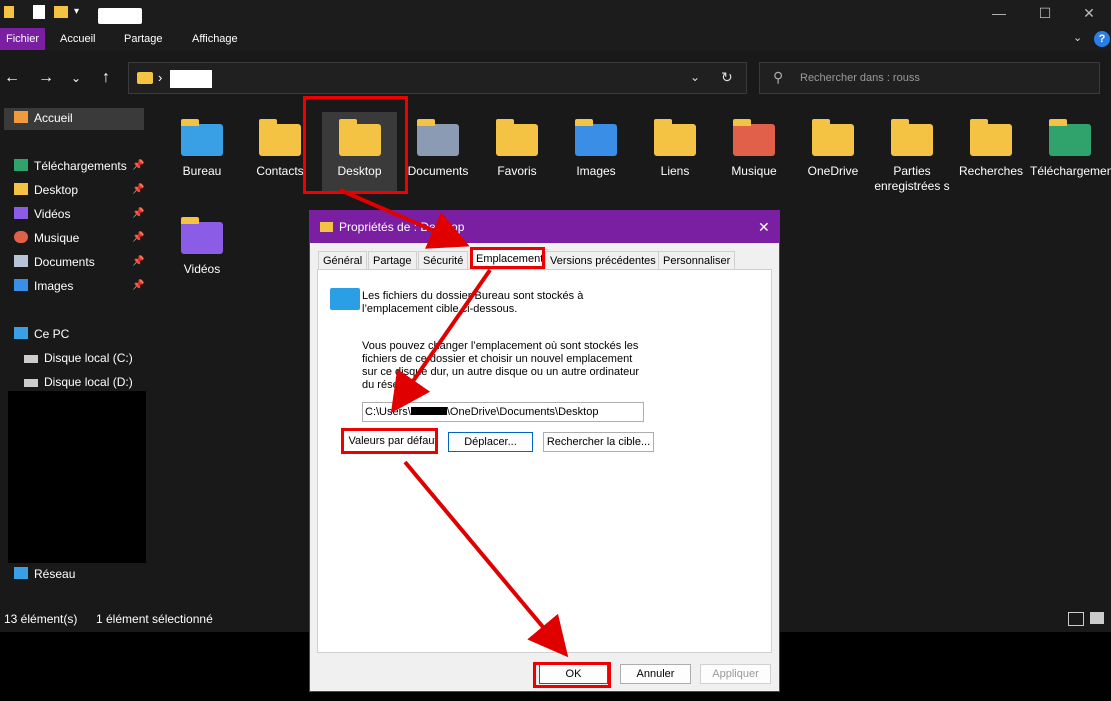  I want to click on arrow-desktop-to-tab, so click(404, 218).